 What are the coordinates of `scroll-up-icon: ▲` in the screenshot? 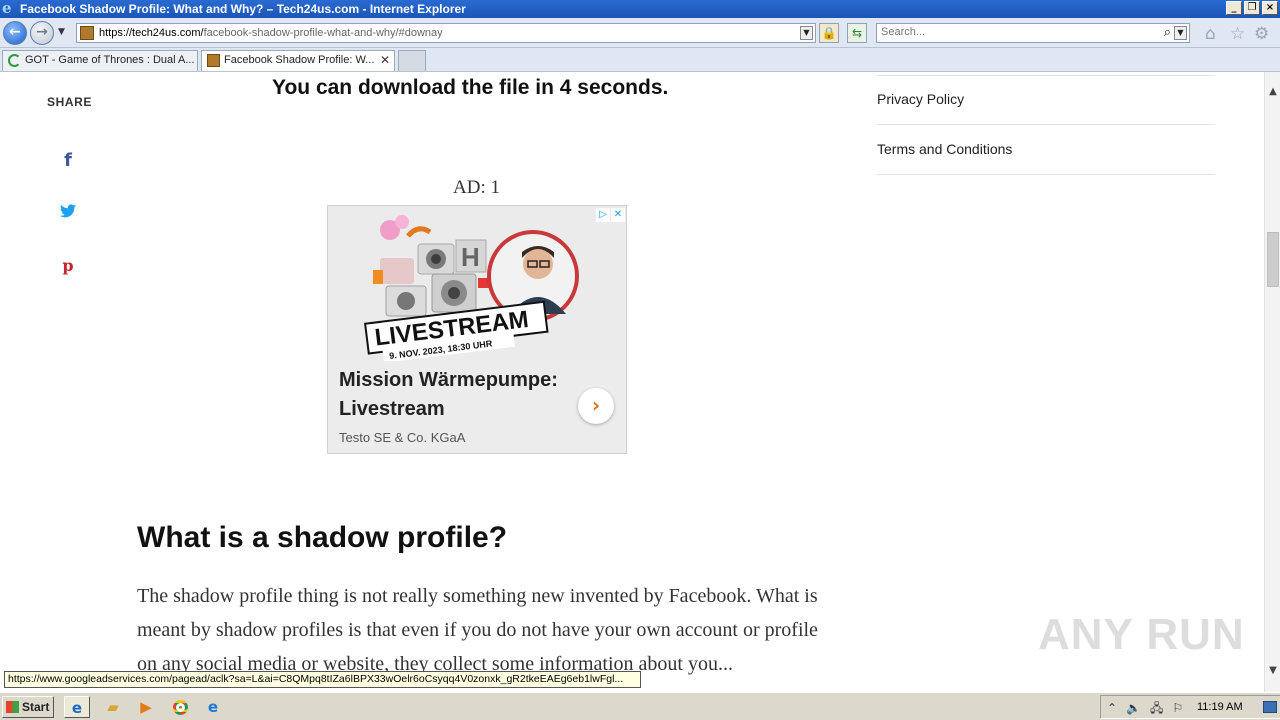 It's located at (1272, 92).